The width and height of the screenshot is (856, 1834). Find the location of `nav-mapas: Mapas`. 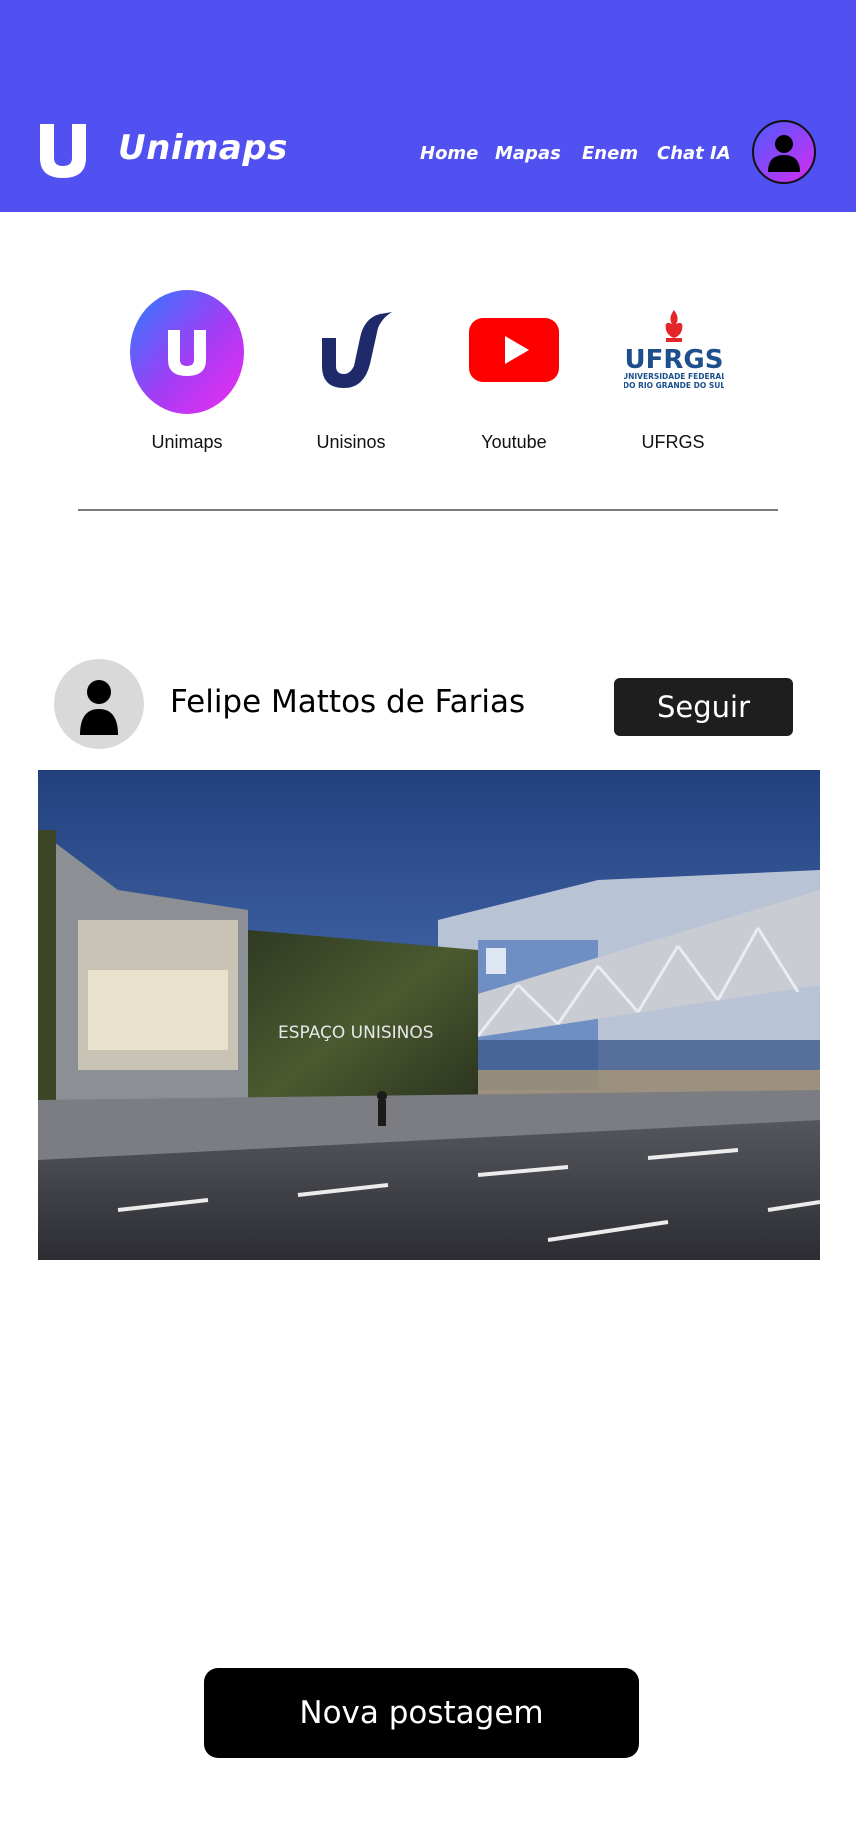

nav-mapas: Mapas is located at coordinates (528, 153).